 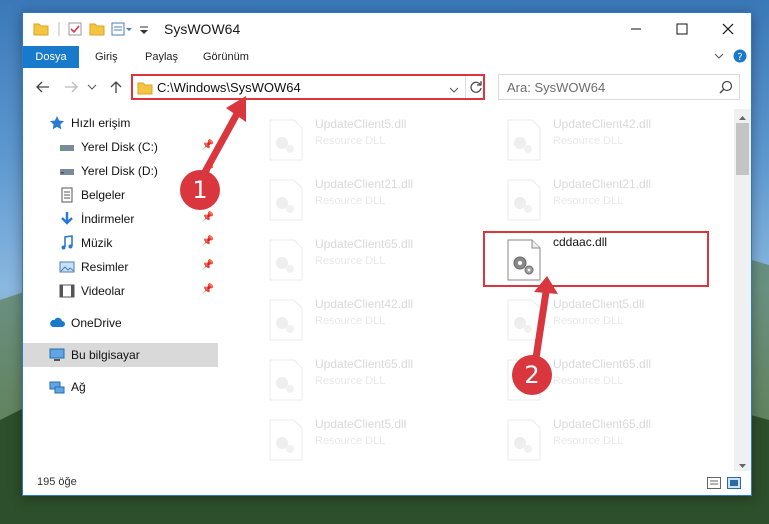 What do you see at coordinates (97, 243) in the screenshot?
I see `sidebar-item-label: Müzik` at bounding box center [97, 243].